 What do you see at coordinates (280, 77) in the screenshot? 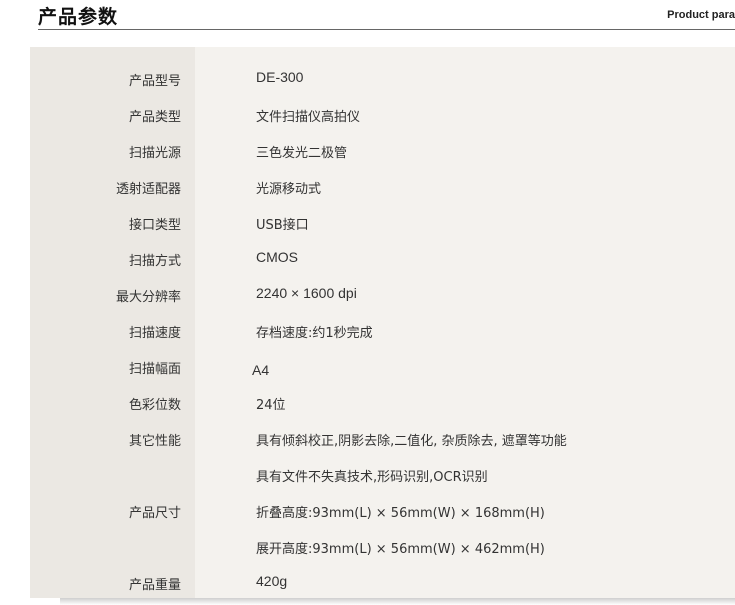
I see `spec-value: DE-300` at bounding box center [280, 77].